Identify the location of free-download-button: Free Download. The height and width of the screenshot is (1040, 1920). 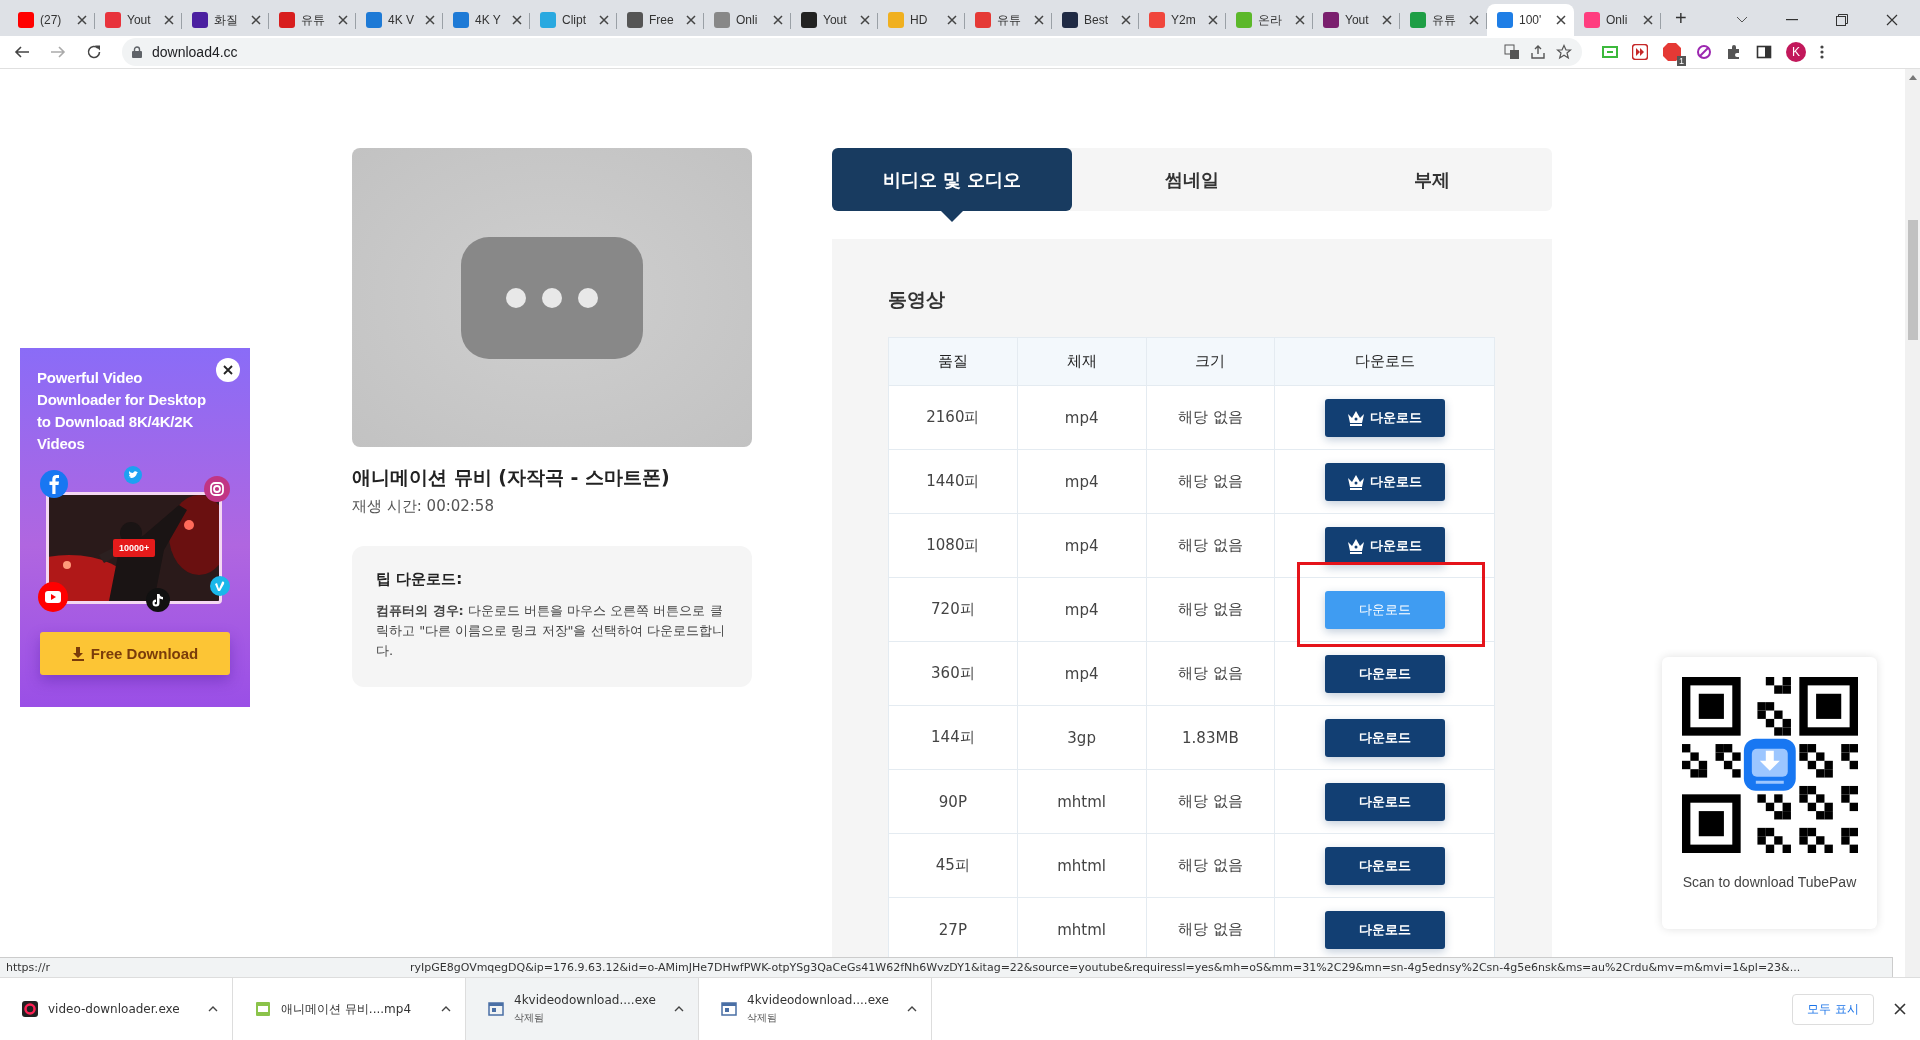
(135, 653).